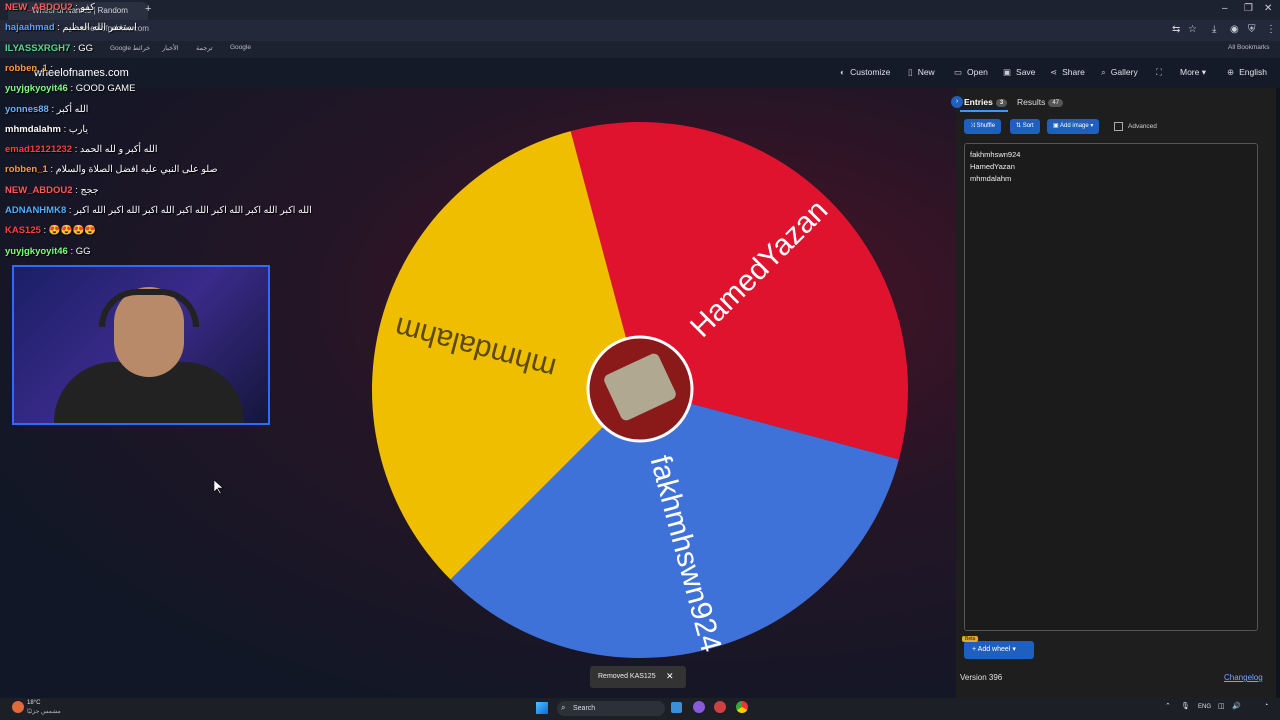  Describe the element at coordinates (68, 109) in the screenshot. I see `chat-text: : الله أكبر` at that location.